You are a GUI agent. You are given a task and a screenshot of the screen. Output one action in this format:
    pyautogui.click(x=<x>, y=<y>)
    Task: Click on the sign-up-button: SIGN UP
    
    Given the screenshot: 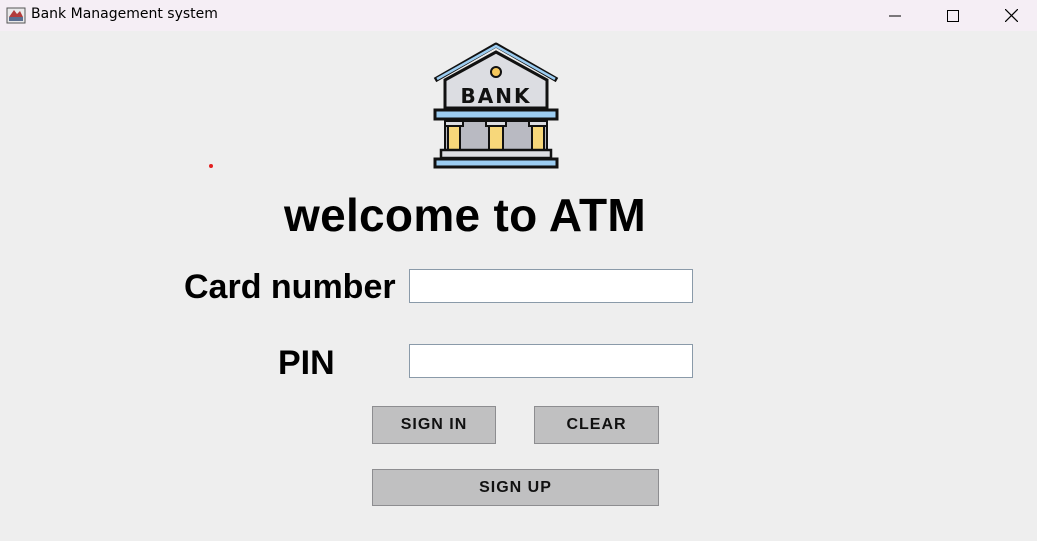 What is the action you would take?
    pyautogui.click(x=515, y=487)
    